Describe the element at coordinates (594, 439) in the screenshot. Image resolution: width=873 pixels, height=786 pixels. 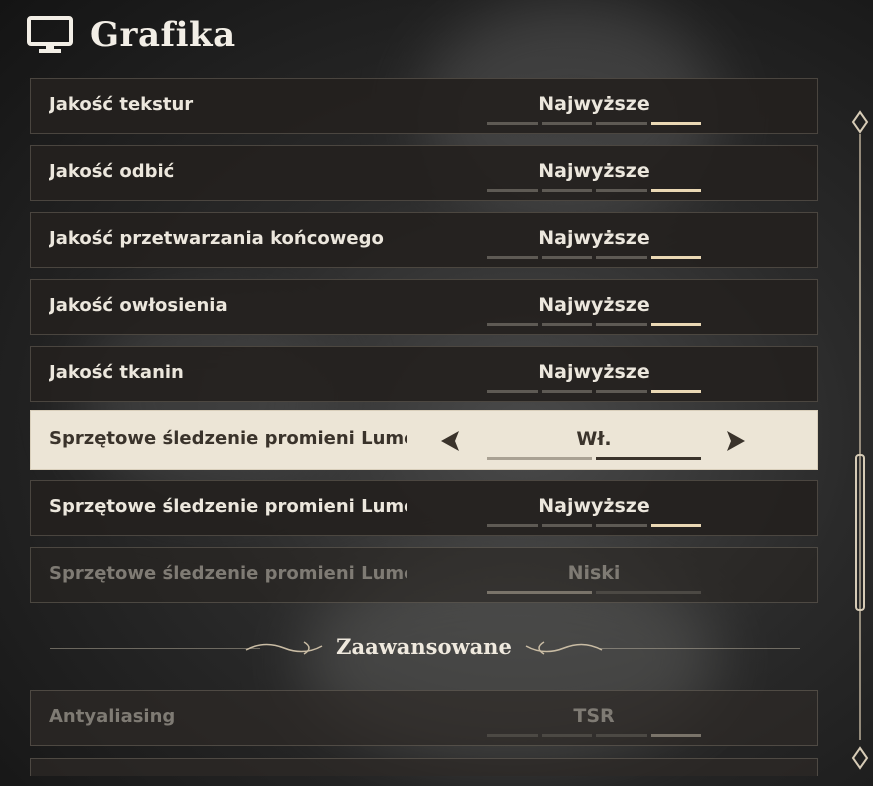
I see `setting-value: Wł.` at that location.